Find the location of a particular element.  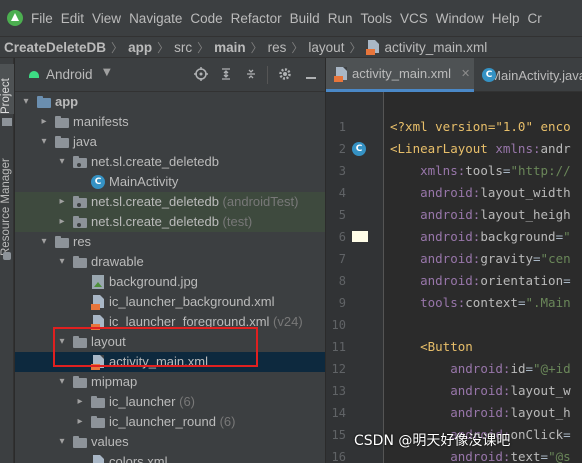

project-tool-tab: Project is located at coordinates (7, 89).